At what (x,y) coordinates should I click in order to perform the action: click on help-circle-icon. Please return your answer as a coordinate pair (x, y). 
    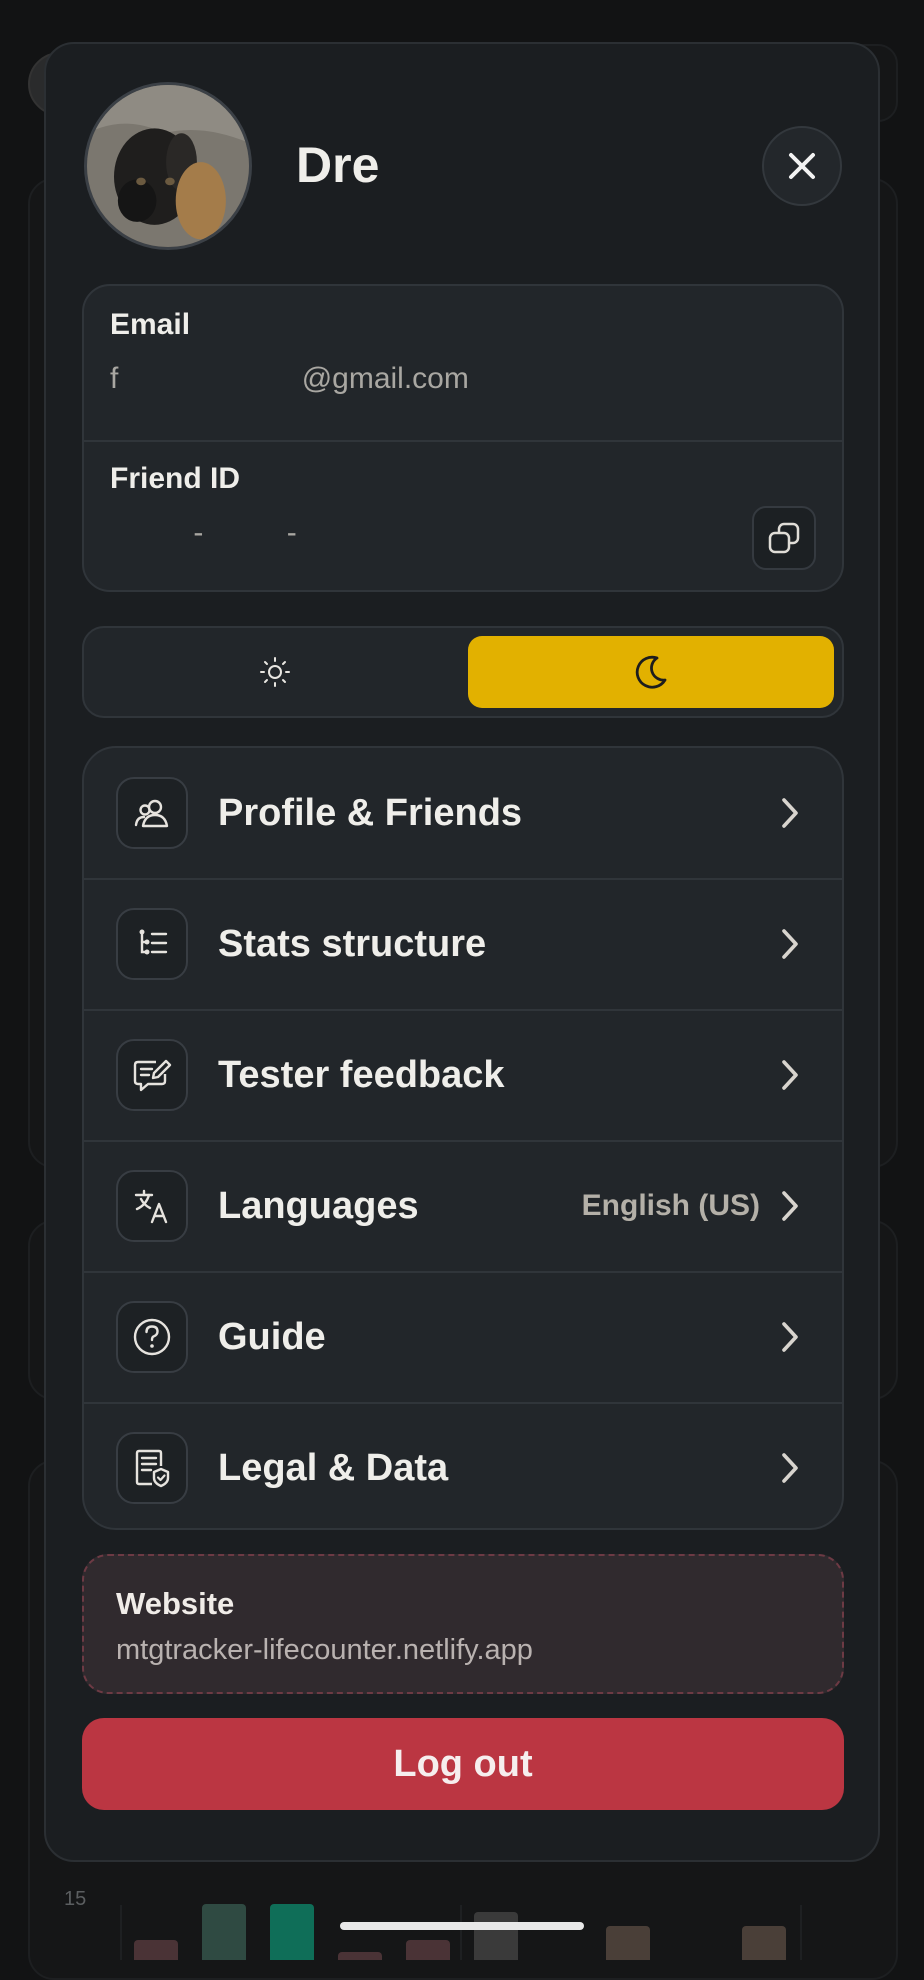
    Looking at the image, I should click on (152, 1337).